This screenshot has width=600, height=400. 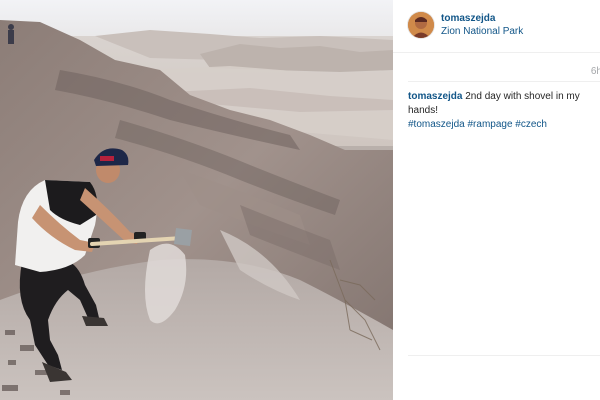 I want to click on footer-divider, so click(x=504, y=355).